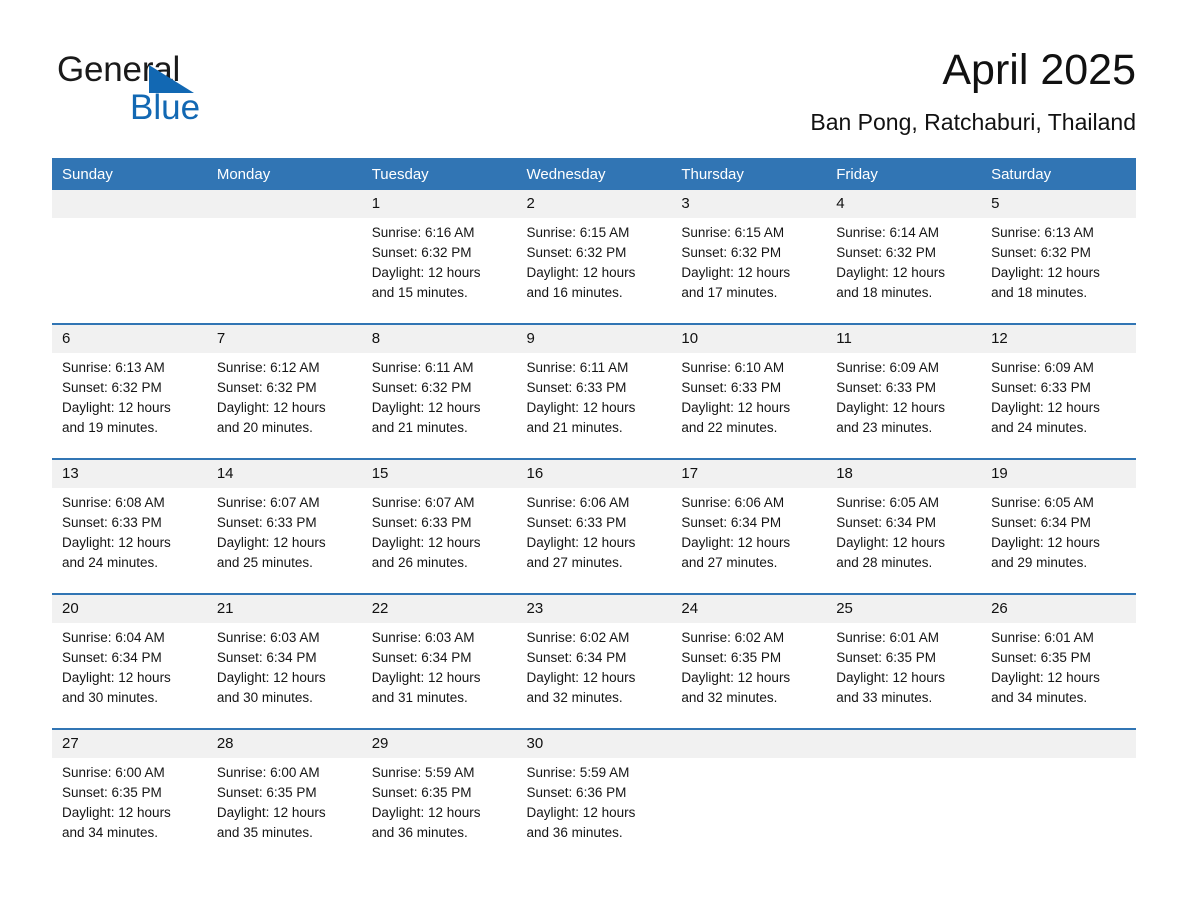 The image size is (1188, 918). I want to click on day-number: 11, so click(904, 338).